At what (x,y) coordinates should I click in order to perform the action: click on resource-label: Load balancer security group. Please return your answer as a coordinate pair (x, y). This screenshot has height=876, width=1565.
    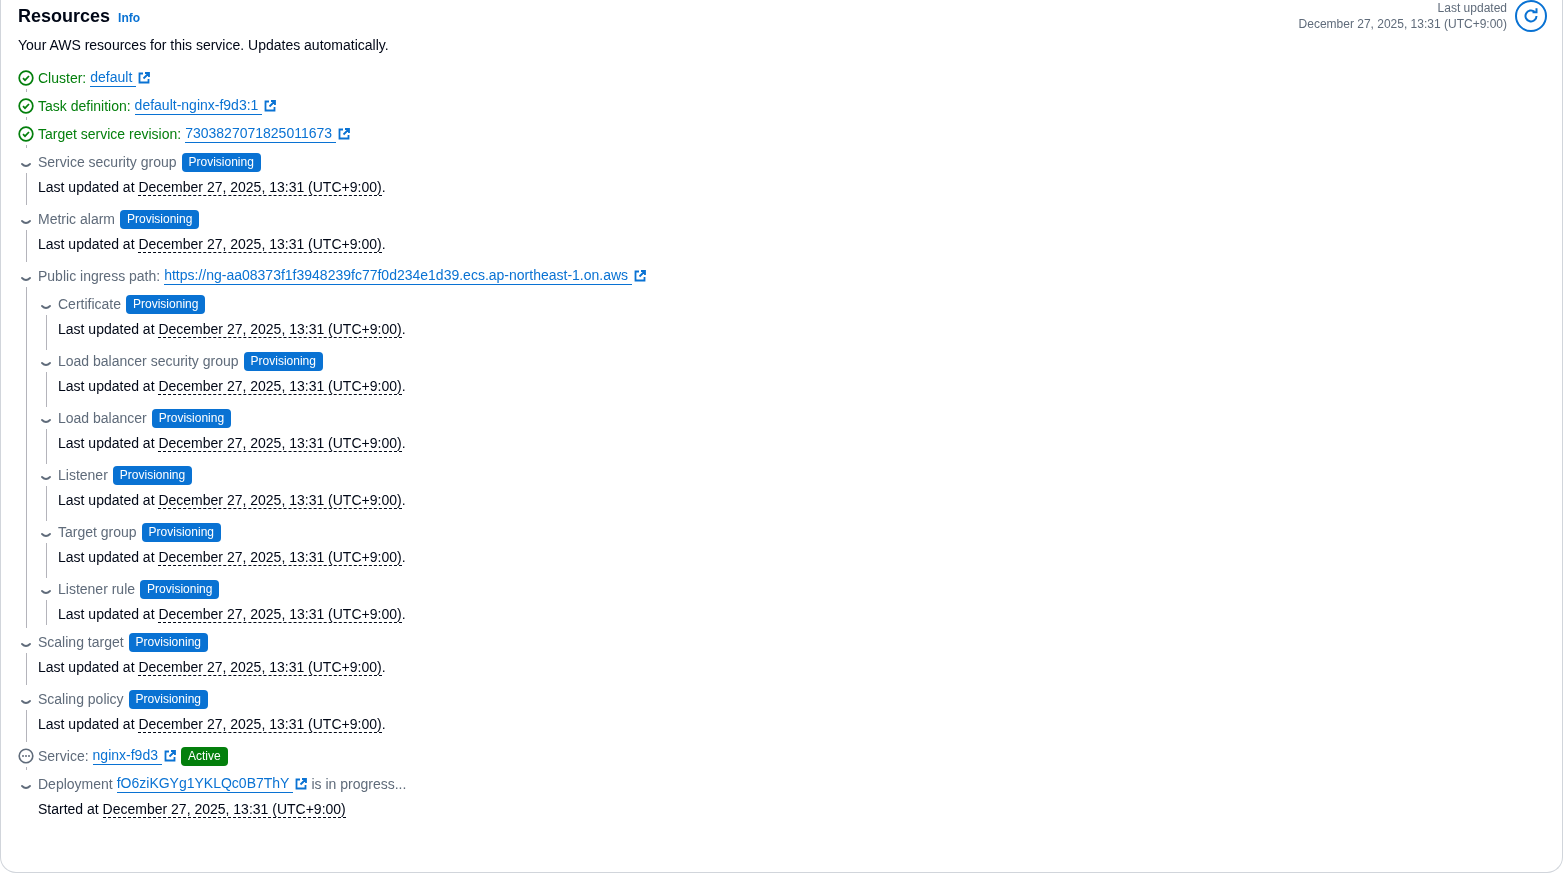
    Looking at the image, I should click on (148, 361).